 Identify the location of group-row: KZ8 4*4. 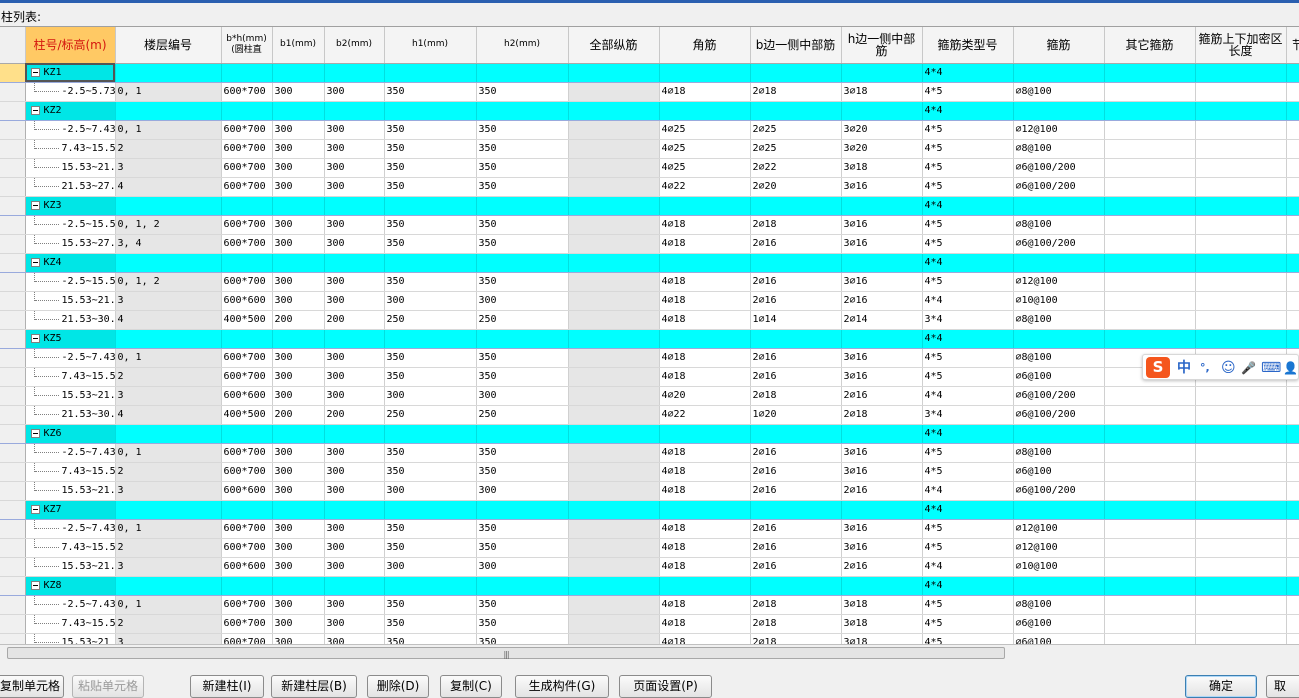
(649, 586).